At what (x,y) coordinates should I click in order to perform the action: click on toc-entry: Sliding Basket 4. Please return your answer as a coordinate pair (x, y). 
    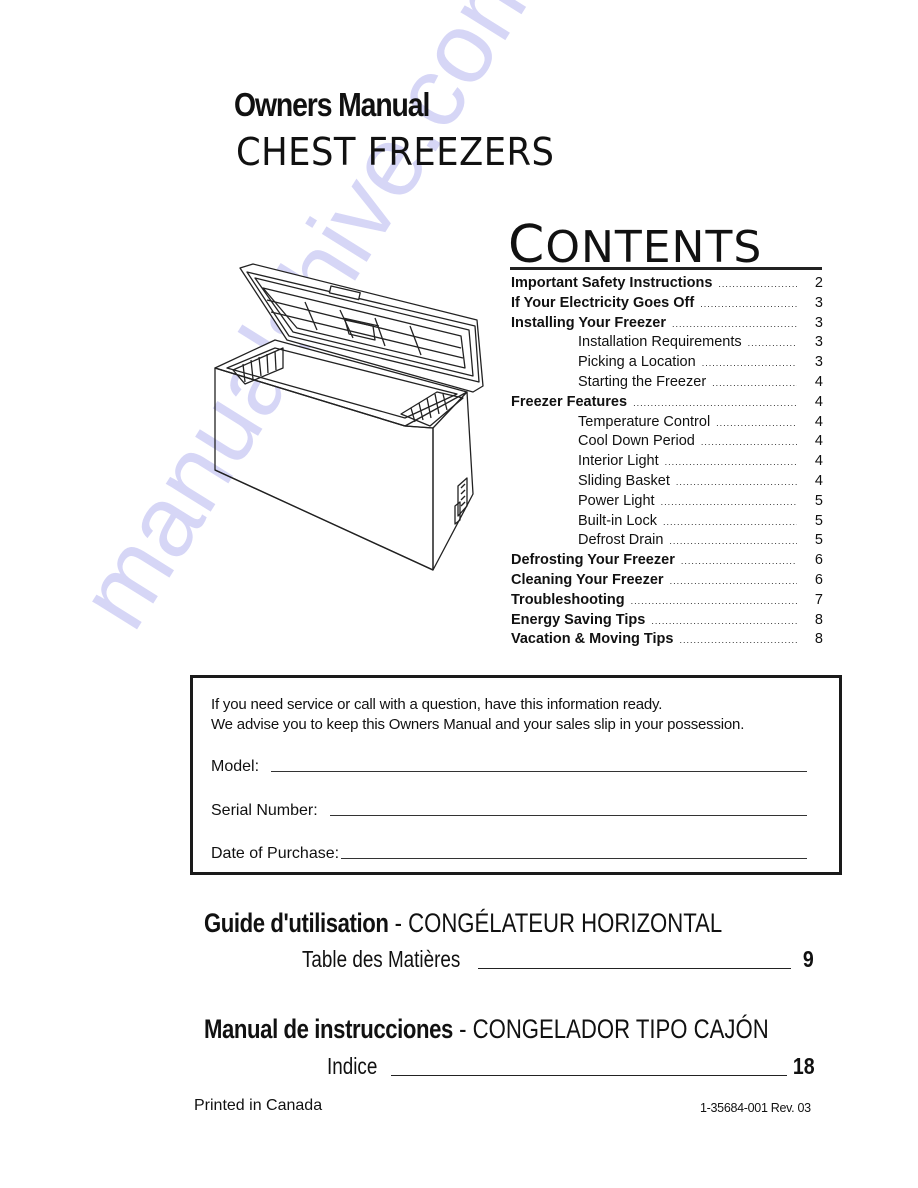
    Looking at the image, I should click on (667, 482).